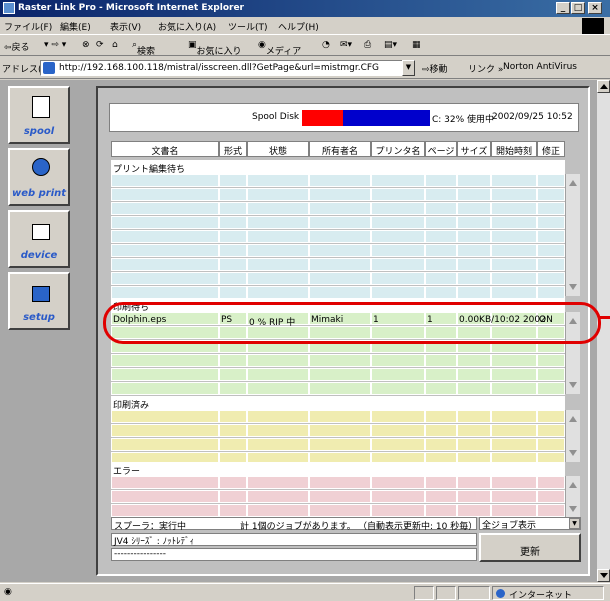 The image size is (610, 601). I want to click on column-header-pages: ページ, so click(441, 149).